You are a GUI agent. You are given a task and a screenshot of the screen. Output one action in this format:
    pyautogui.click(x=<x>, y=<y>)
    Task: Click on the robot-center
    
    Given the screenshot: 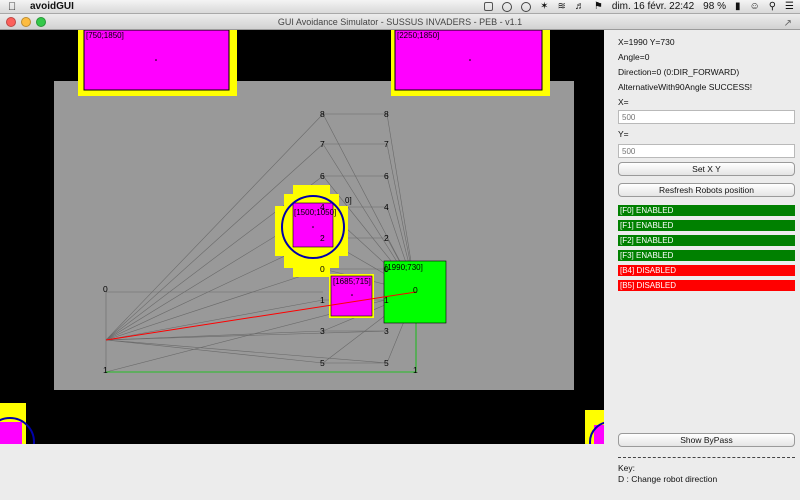 What is the action you would take?
    pyautogui.click(x=311, y=231)
    